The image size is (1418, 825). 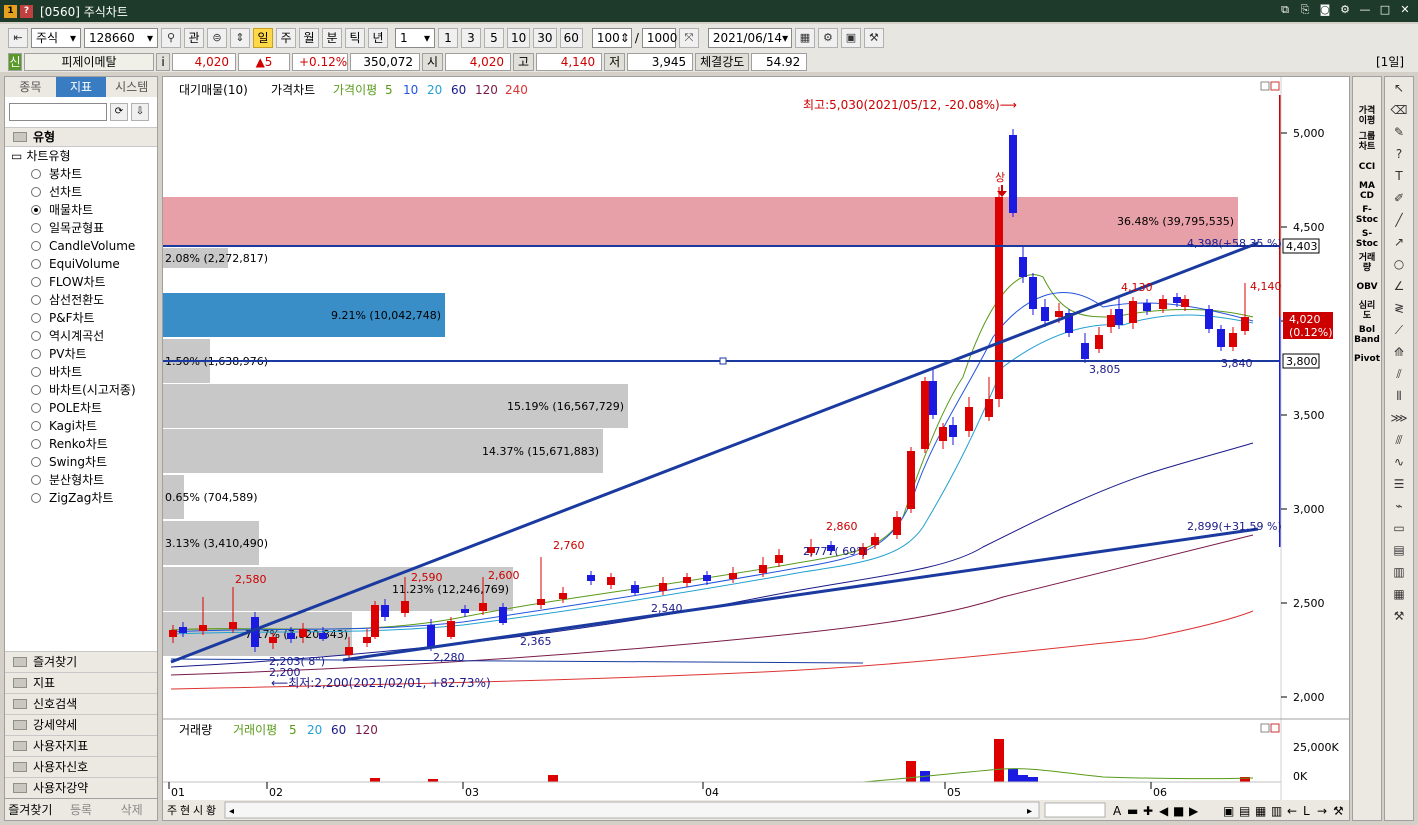 I want to click on maximize-icon: □, so click(x=1385, y=10).